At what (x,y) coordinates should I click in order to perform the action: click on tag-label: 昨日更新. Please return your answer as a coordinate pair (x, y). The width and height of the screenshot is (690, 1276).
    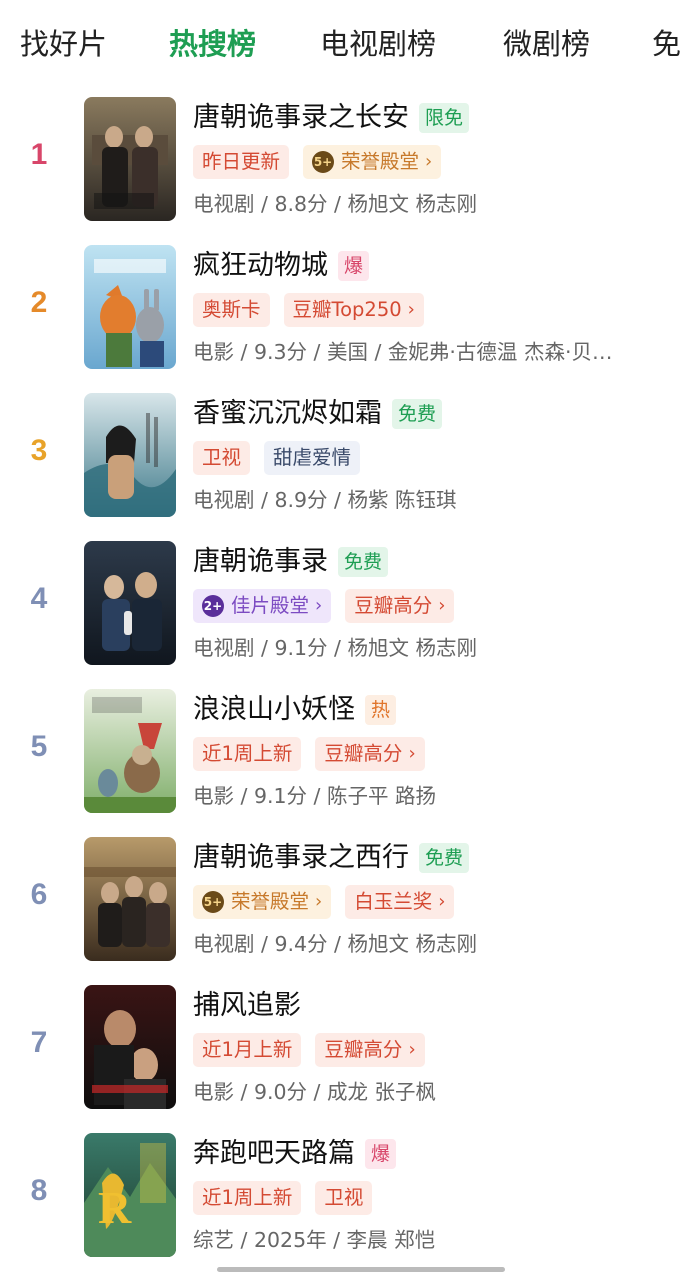
    Looking at the image, I should click on (241, 162).